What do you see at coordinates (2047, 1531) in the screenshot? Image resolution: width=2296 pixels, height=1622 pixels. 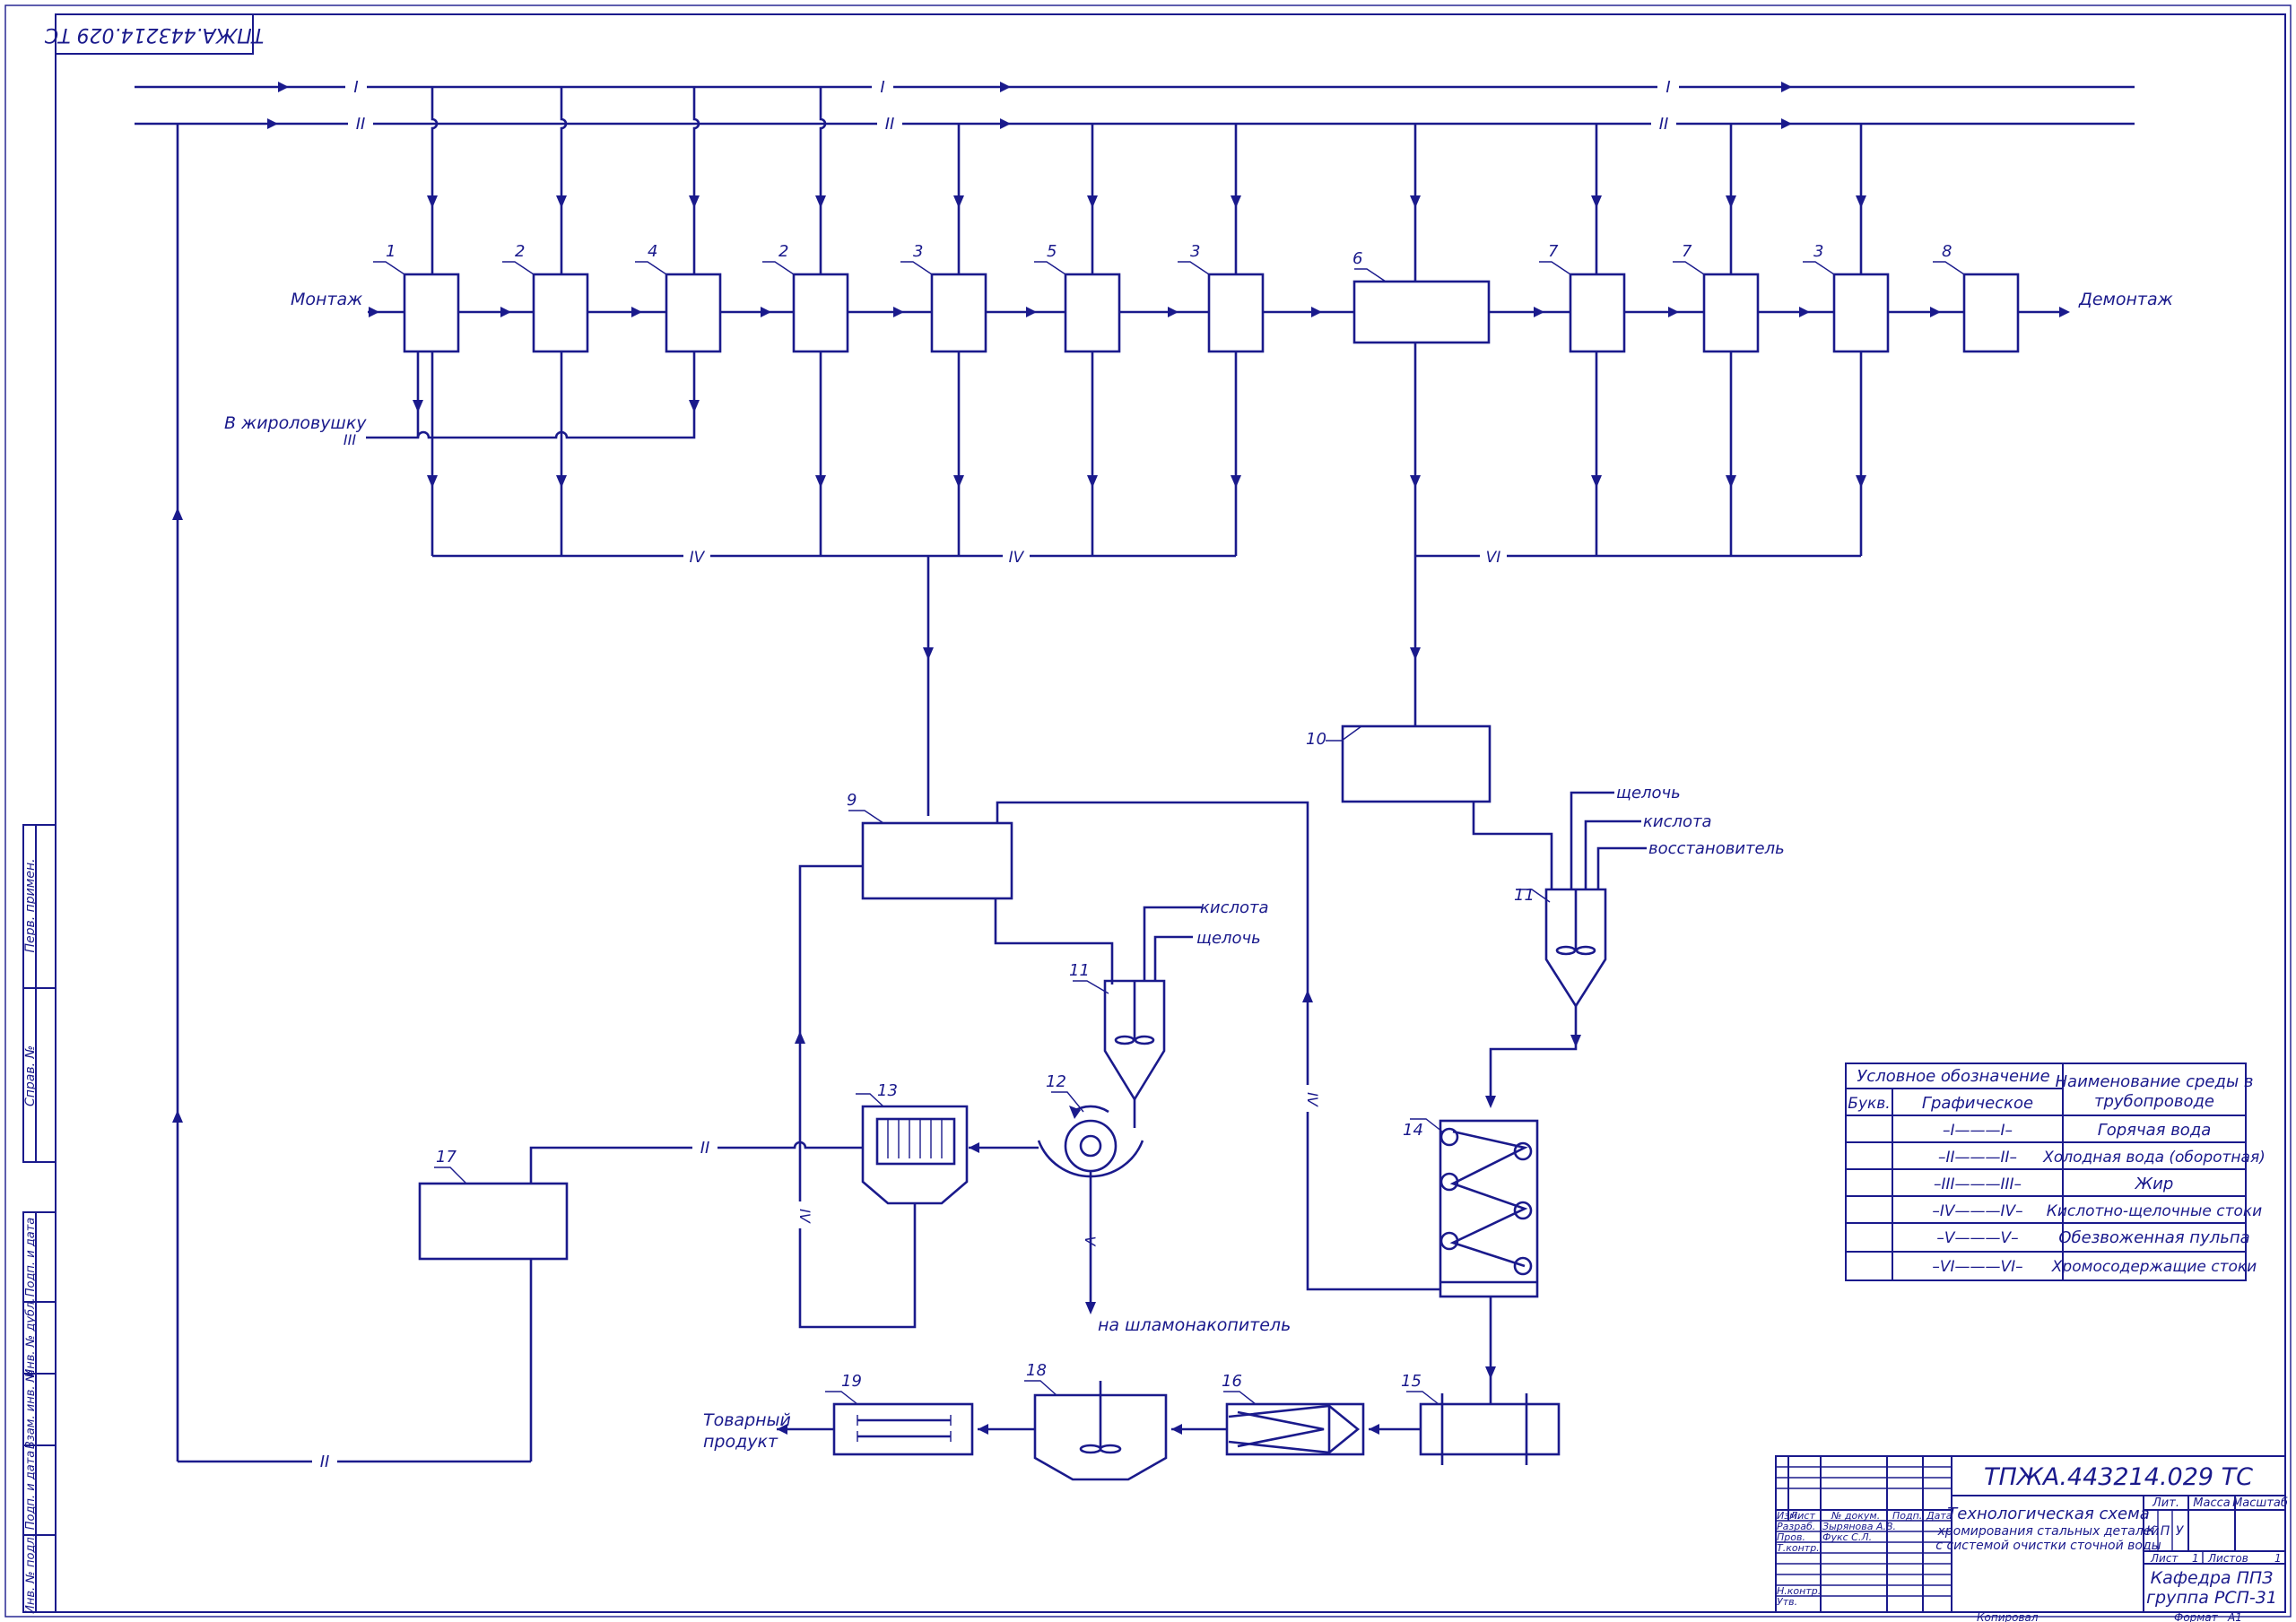 I see `tb-title-2: хромирования стальных деталей` at bounding box center [2047, 1531].